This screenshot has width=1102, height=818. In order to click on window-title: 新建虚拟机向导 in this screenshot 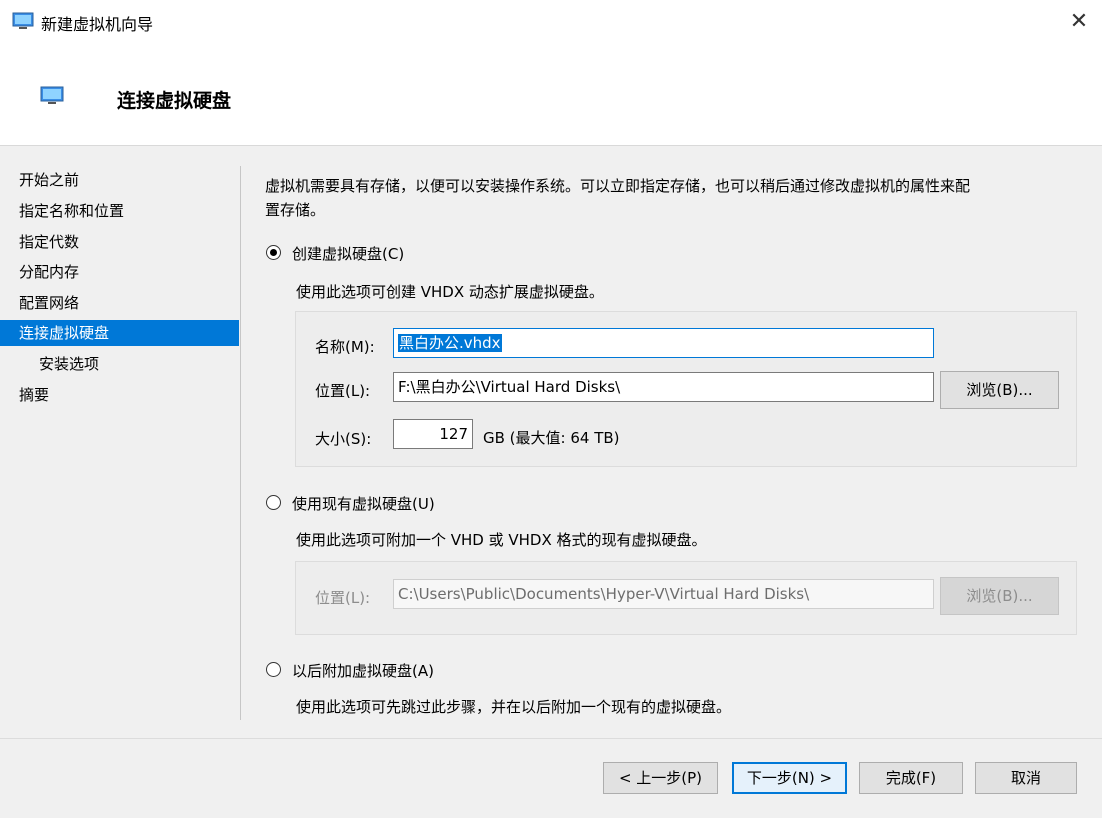, I will do `click(97, 24)`.